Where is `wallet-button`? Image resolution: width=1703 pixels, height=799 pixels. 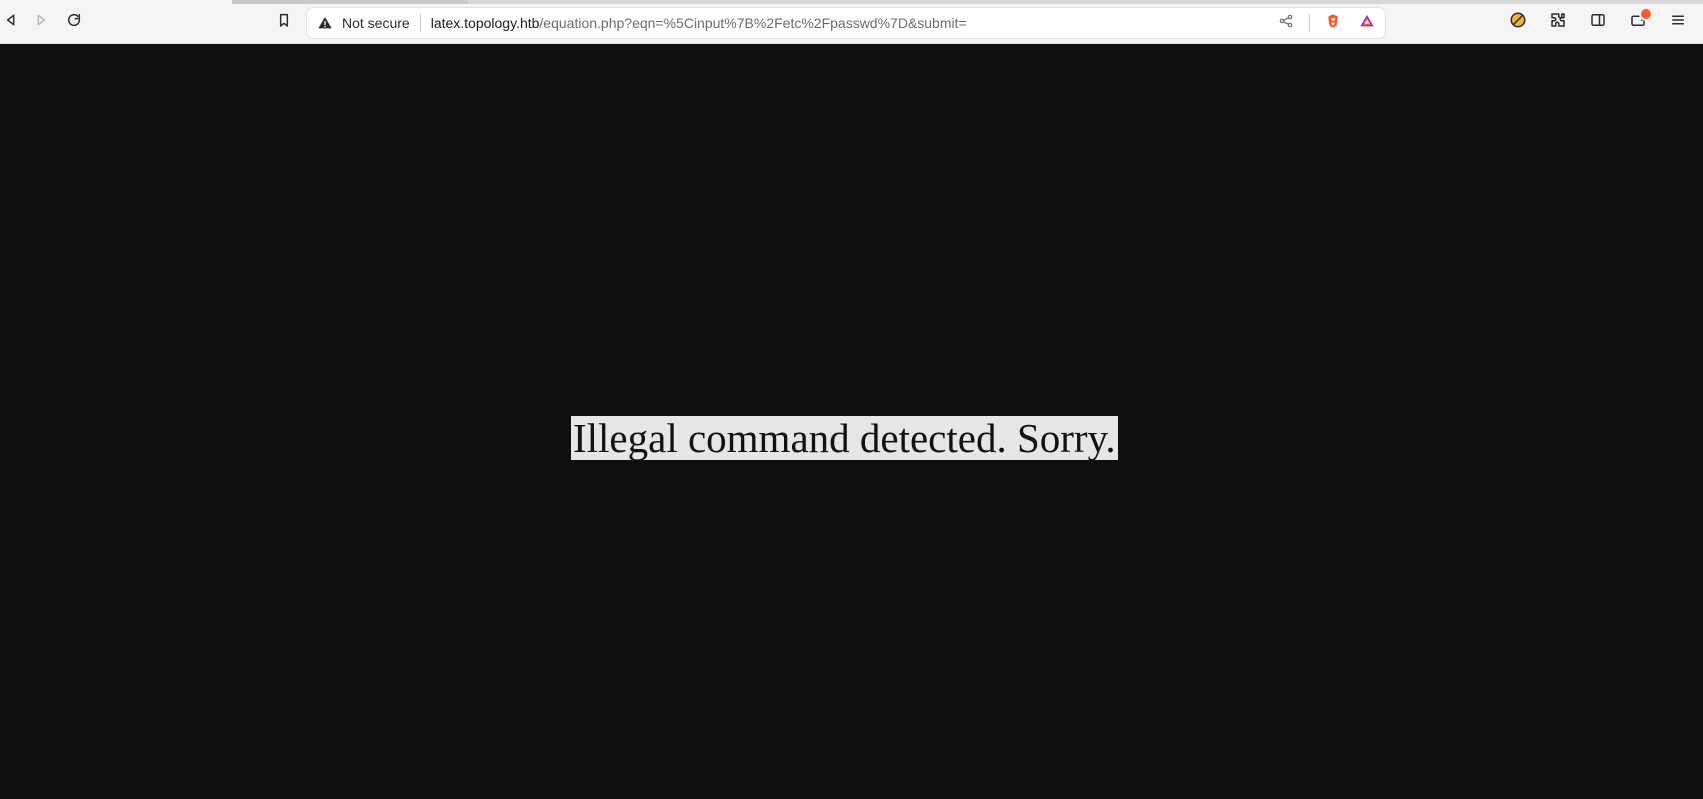
wallet-button is located at coordinates (1639, 21).